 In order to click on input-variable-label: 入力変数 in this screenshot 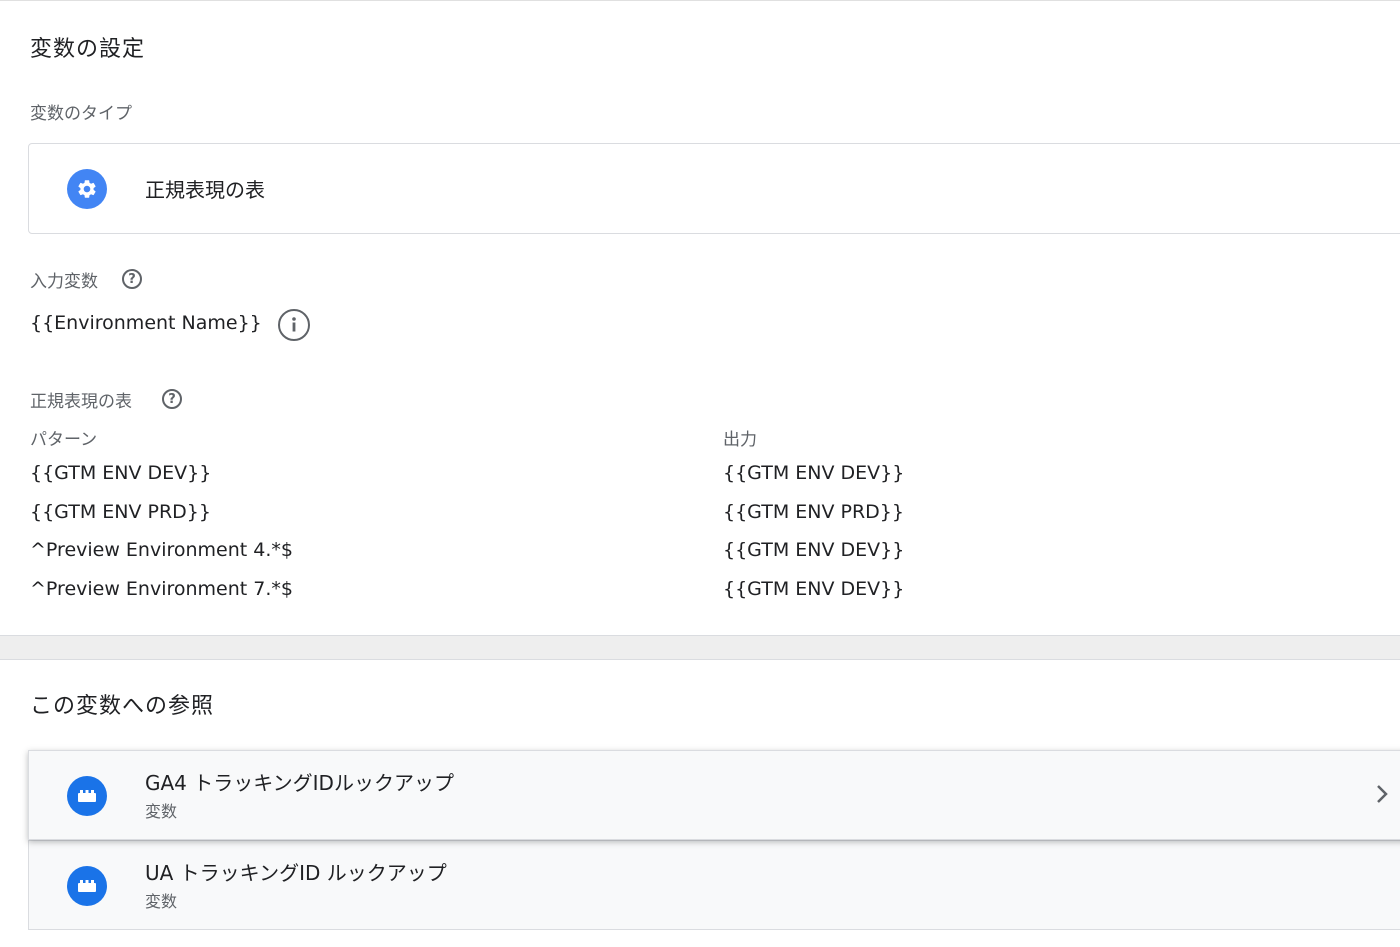, I will do `click(64, 282)`.